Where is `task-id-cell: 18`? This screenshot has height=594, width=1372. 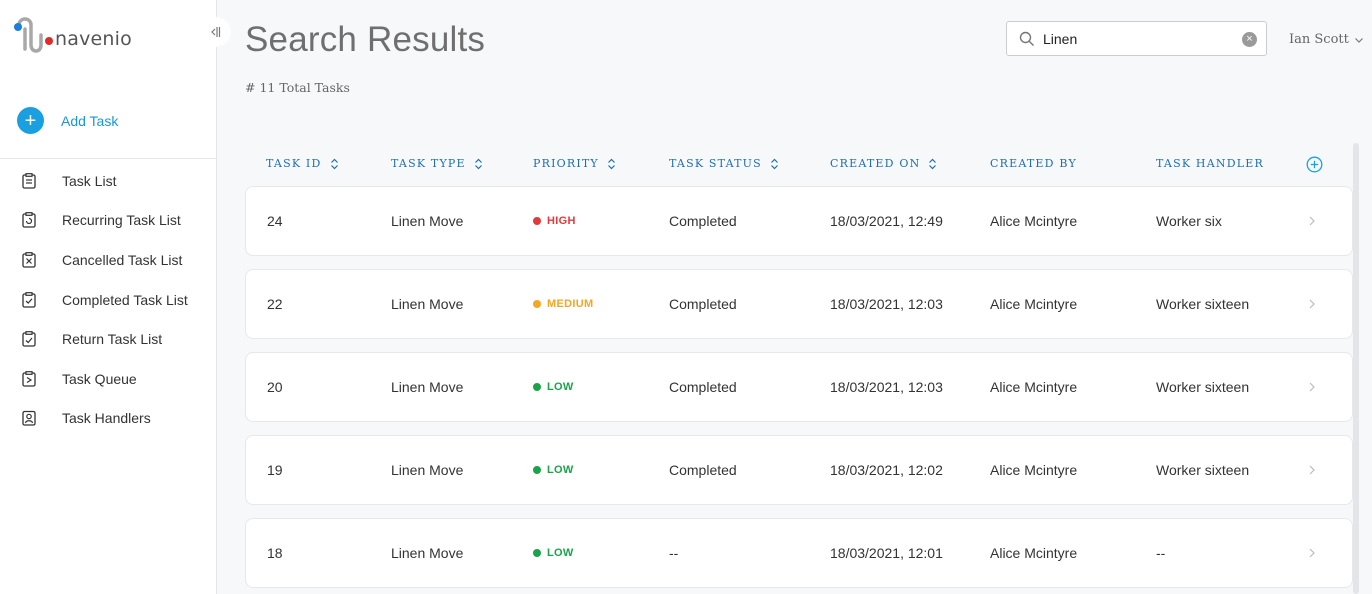 task-id-cell: 18 is located at coordinates (275, 553).